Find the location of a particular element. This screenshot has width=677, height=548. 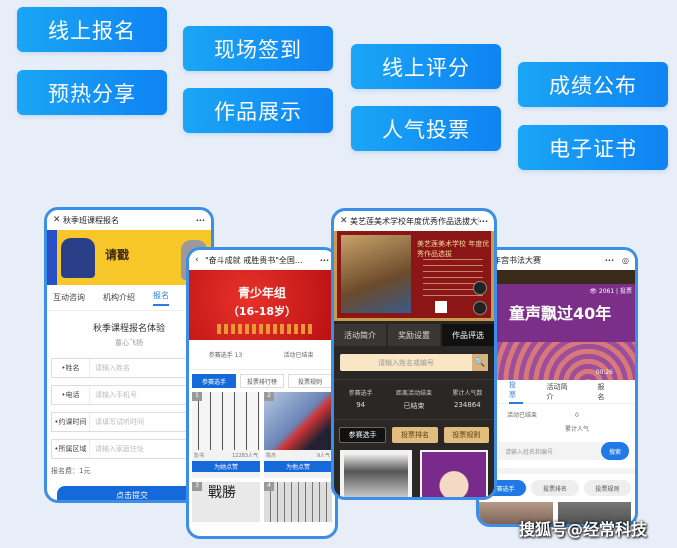

ranking-button: 投票排行榜 is located at coordinates (262, 381).